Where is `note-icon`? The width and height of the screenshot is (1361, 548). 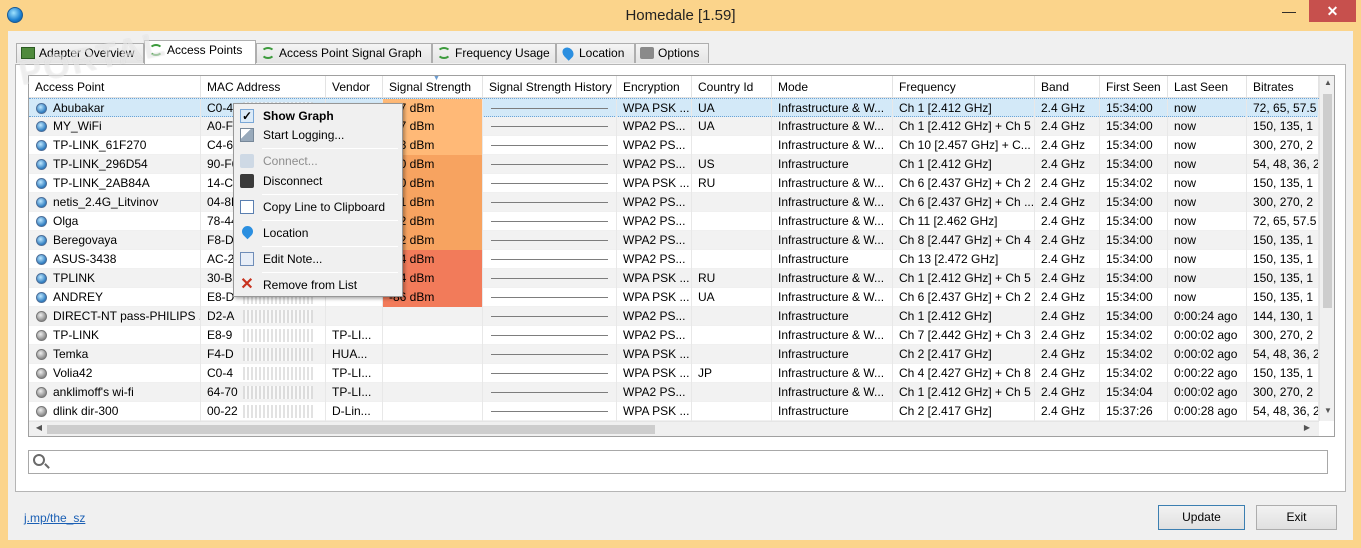 note-icon is located at coordinates (247, 259).